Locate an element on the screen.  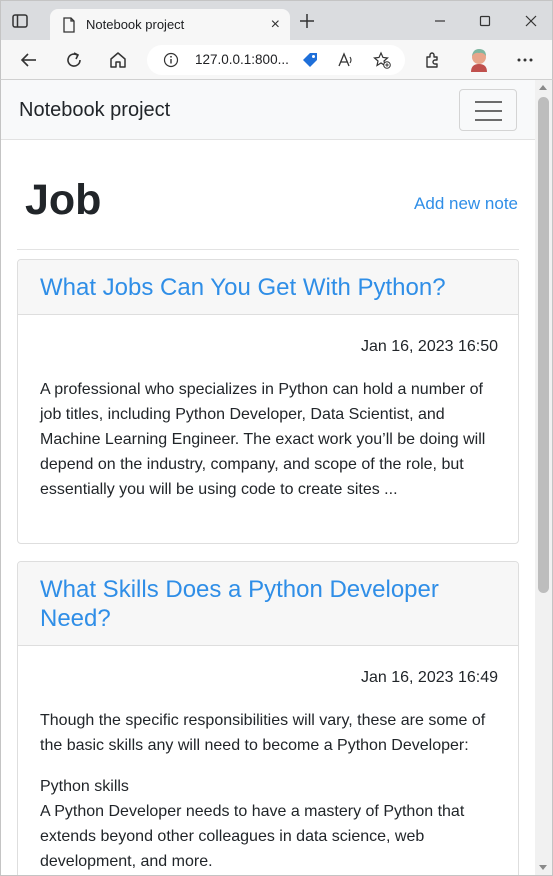
tag-icon is located at coordinates (310, 60).